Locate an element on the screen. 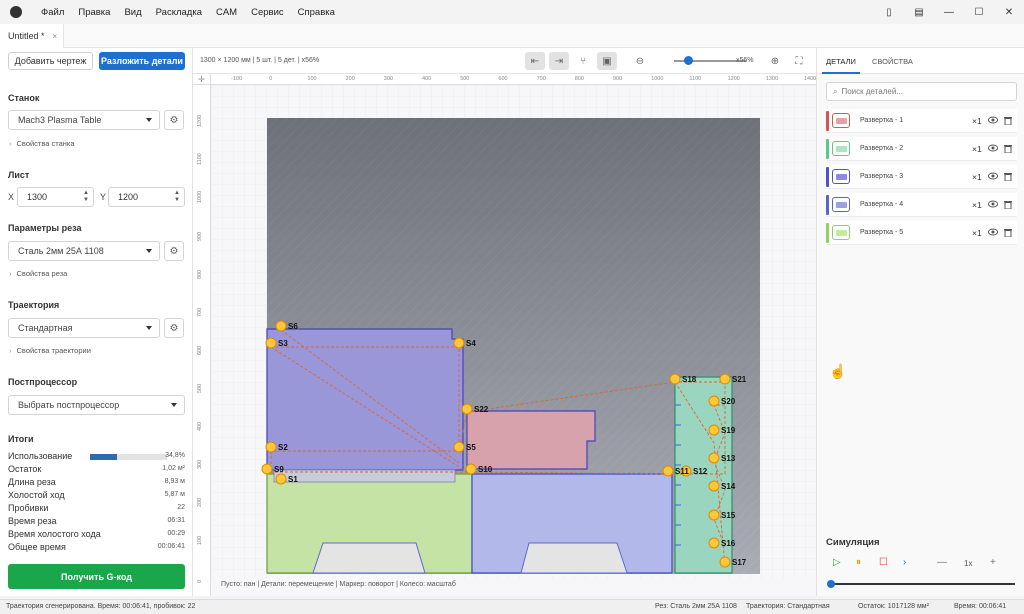  pierce-marker-s11 is located at coordinates (668, 471).